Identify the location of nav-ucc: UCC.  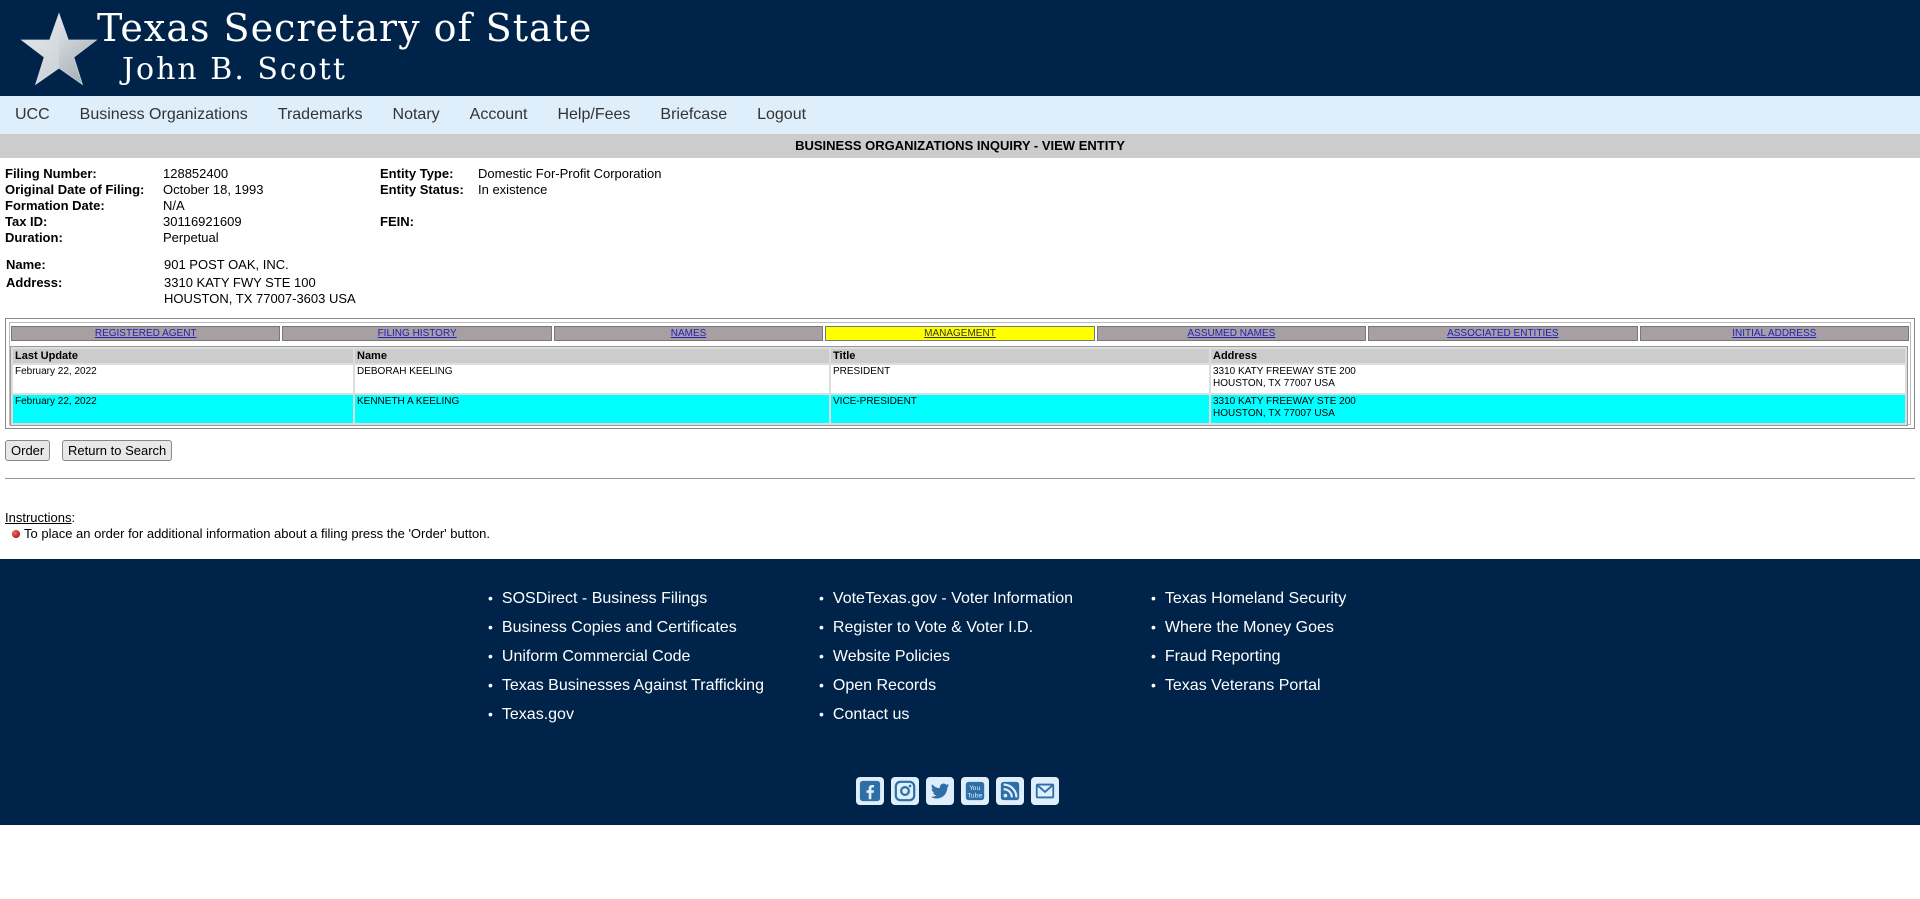
(32, 115).